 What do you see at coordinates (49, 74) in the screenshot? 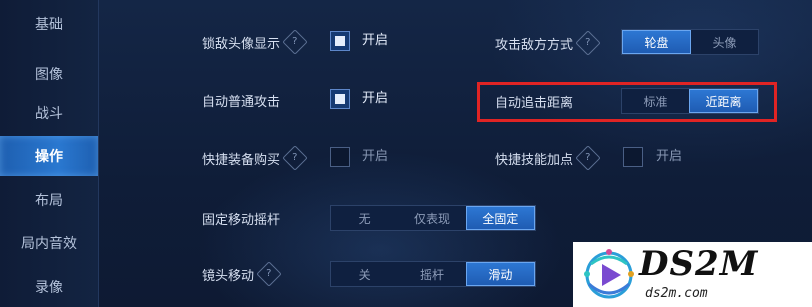
I see `sidebar-item-graphics: 图像` at bounding box center [49, 74].